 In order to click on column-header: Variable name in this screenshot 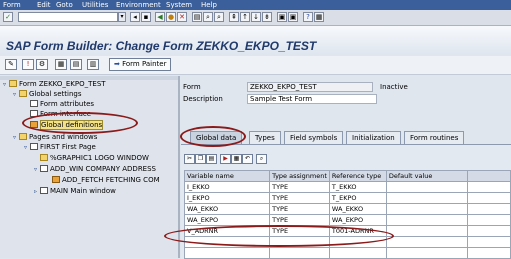, I will do `click(227, 176)`.